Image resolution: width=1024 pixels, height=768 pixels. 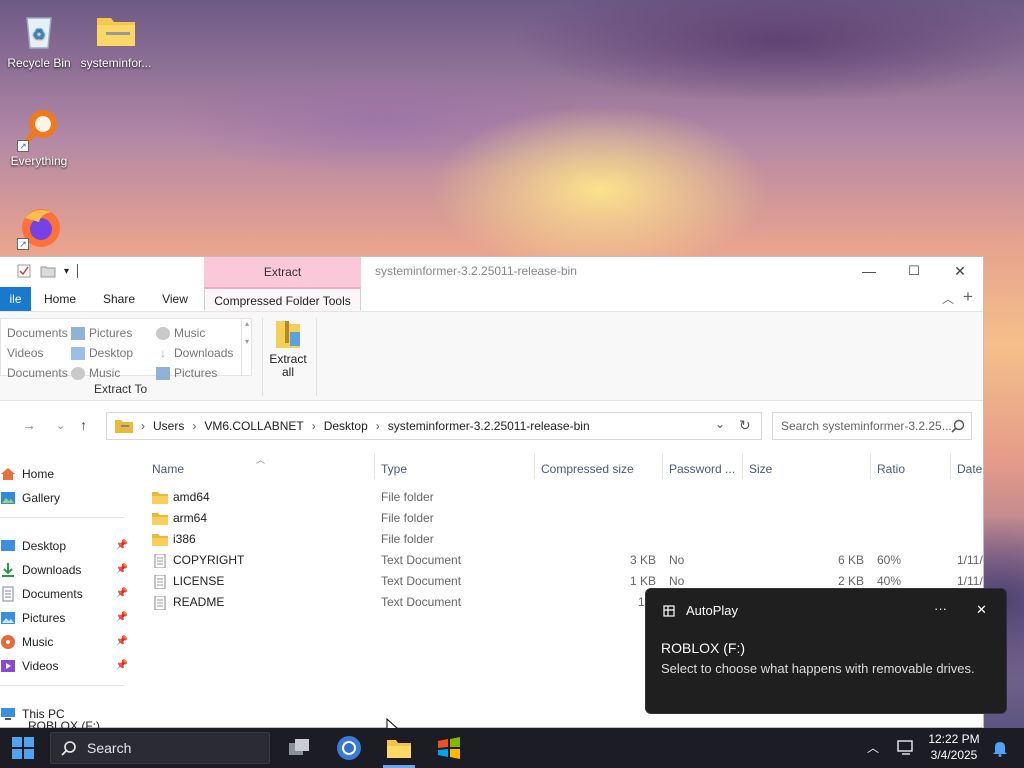 I want to click on nav-item-downloads: Downloads 📌, so click(x=66, y=570).